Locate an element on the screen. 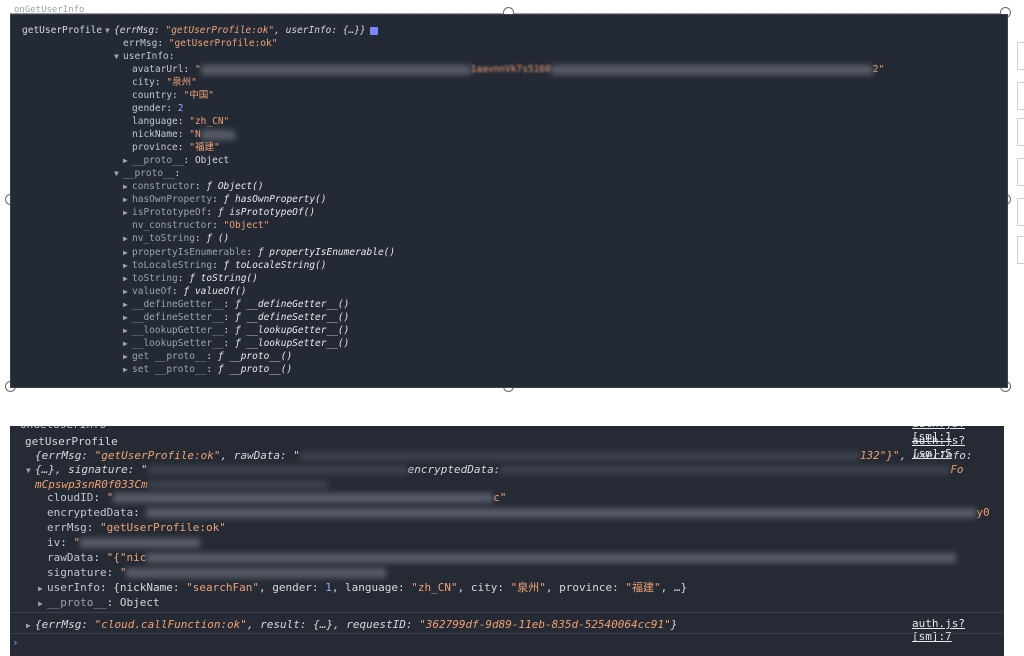 The width and height of the screenshot is (1024, 656). prop-signature: signature: " is located at coordinates (217, 572).